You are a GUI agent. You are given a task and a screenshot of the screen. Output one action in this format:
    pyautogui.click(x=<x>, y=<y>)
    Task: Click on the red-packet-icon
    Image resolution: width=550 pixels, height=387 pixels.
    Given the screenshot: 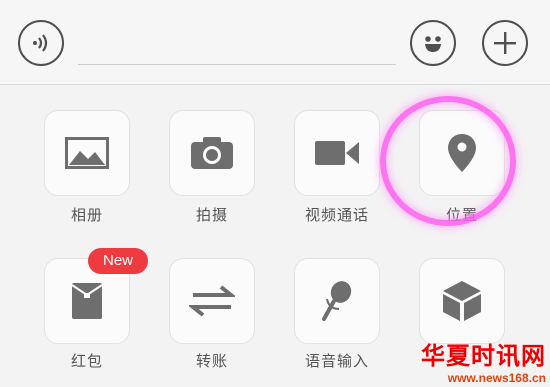 What is the action you would take?
    pyautogui.click(x=87, y=301)
    